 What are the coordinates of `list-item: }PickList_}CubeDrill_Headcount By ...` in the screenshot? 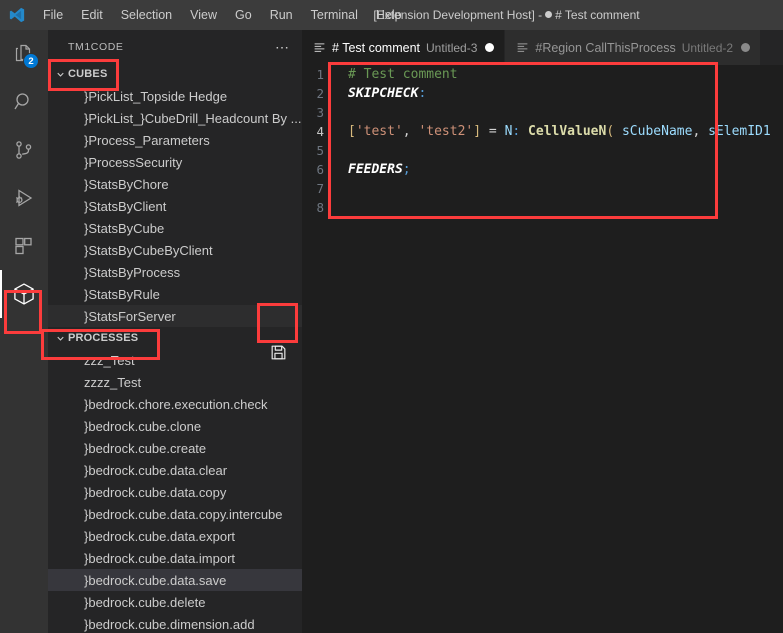 It's located at (175, 118).